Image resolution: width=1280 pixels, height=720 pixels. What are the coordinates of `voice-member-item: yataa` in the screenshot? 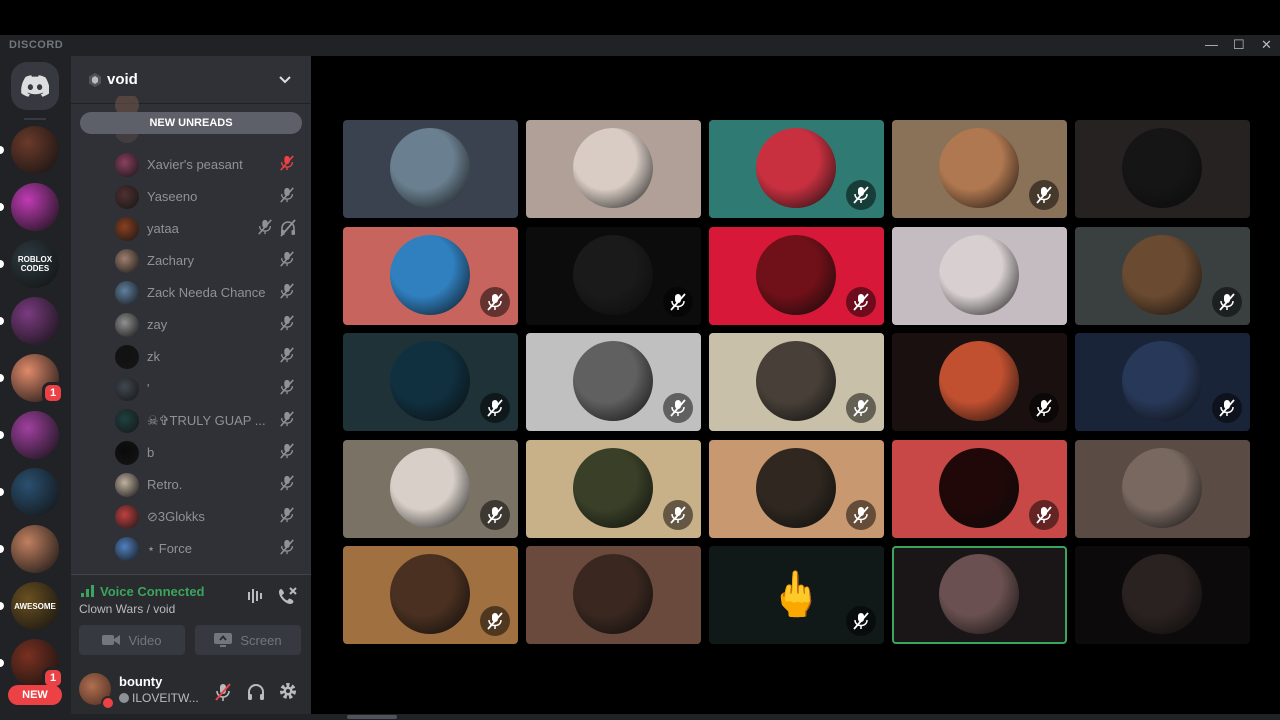 It's located at (205, 229).